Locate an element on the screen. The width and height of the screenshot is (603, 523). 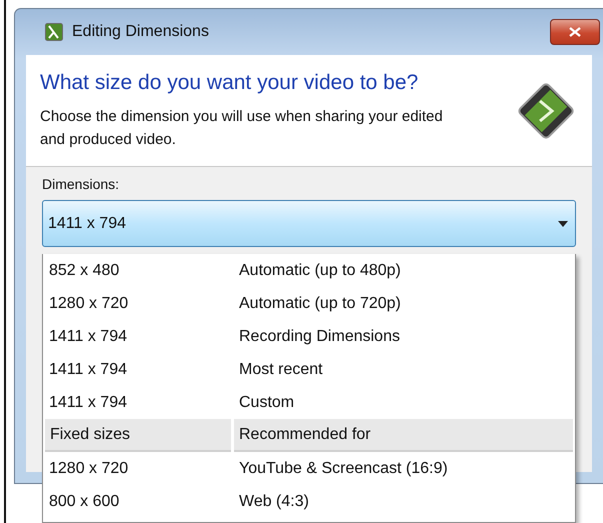
close-icon is located at coordinates (575, 32).